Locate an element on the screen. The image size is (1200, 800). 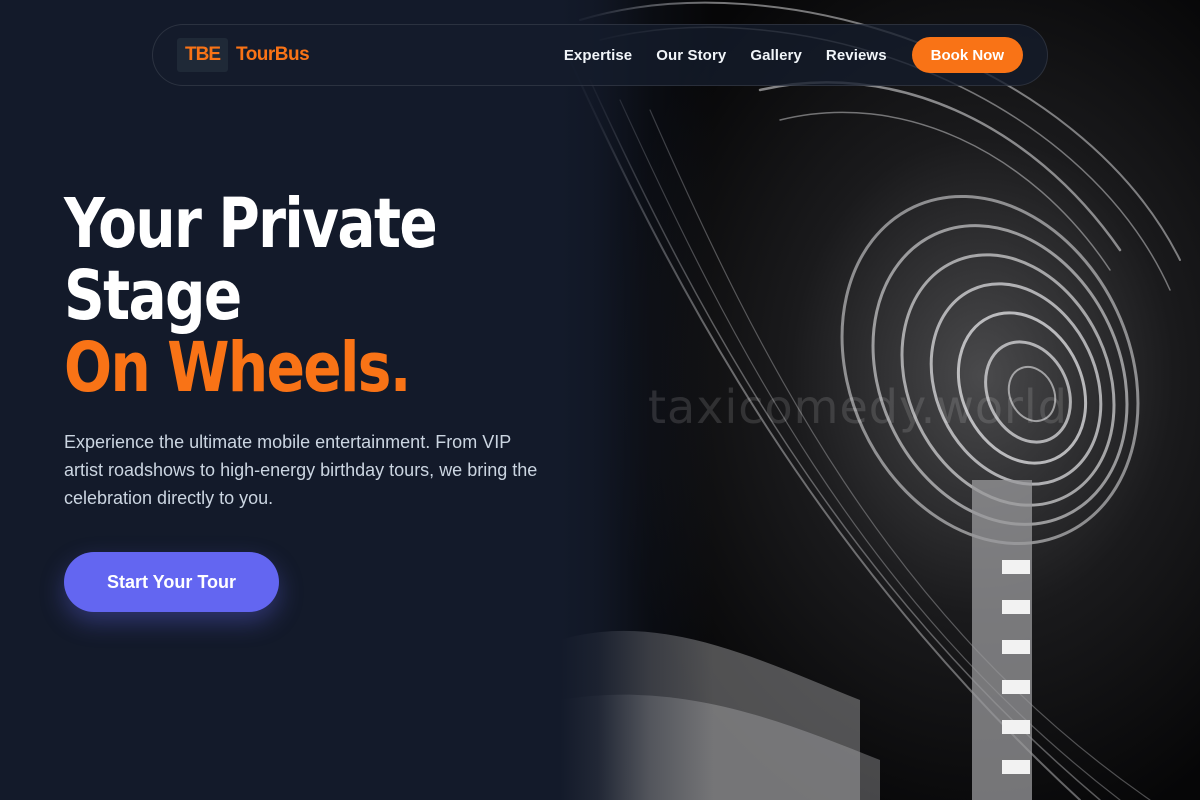
logo-text: TourBus is located at coordinates (273, 54).